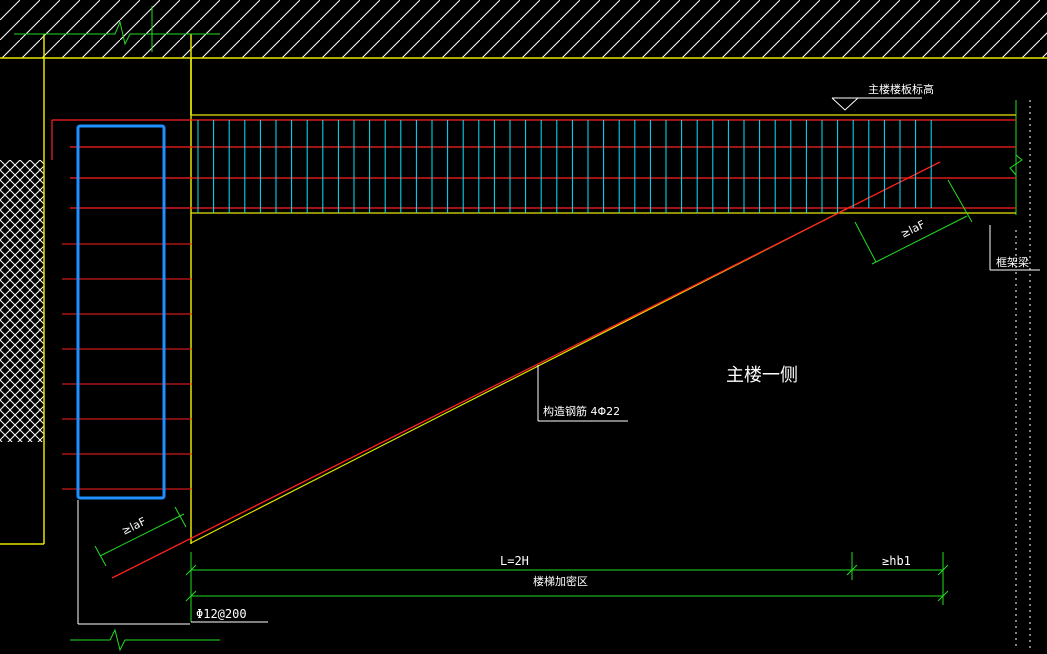 Image resolution: width=1047 pixels, height=654 pixels. Describe the element at coordinates (876, 104) in the screenshot. I see `floor-level-symbol` at that location.